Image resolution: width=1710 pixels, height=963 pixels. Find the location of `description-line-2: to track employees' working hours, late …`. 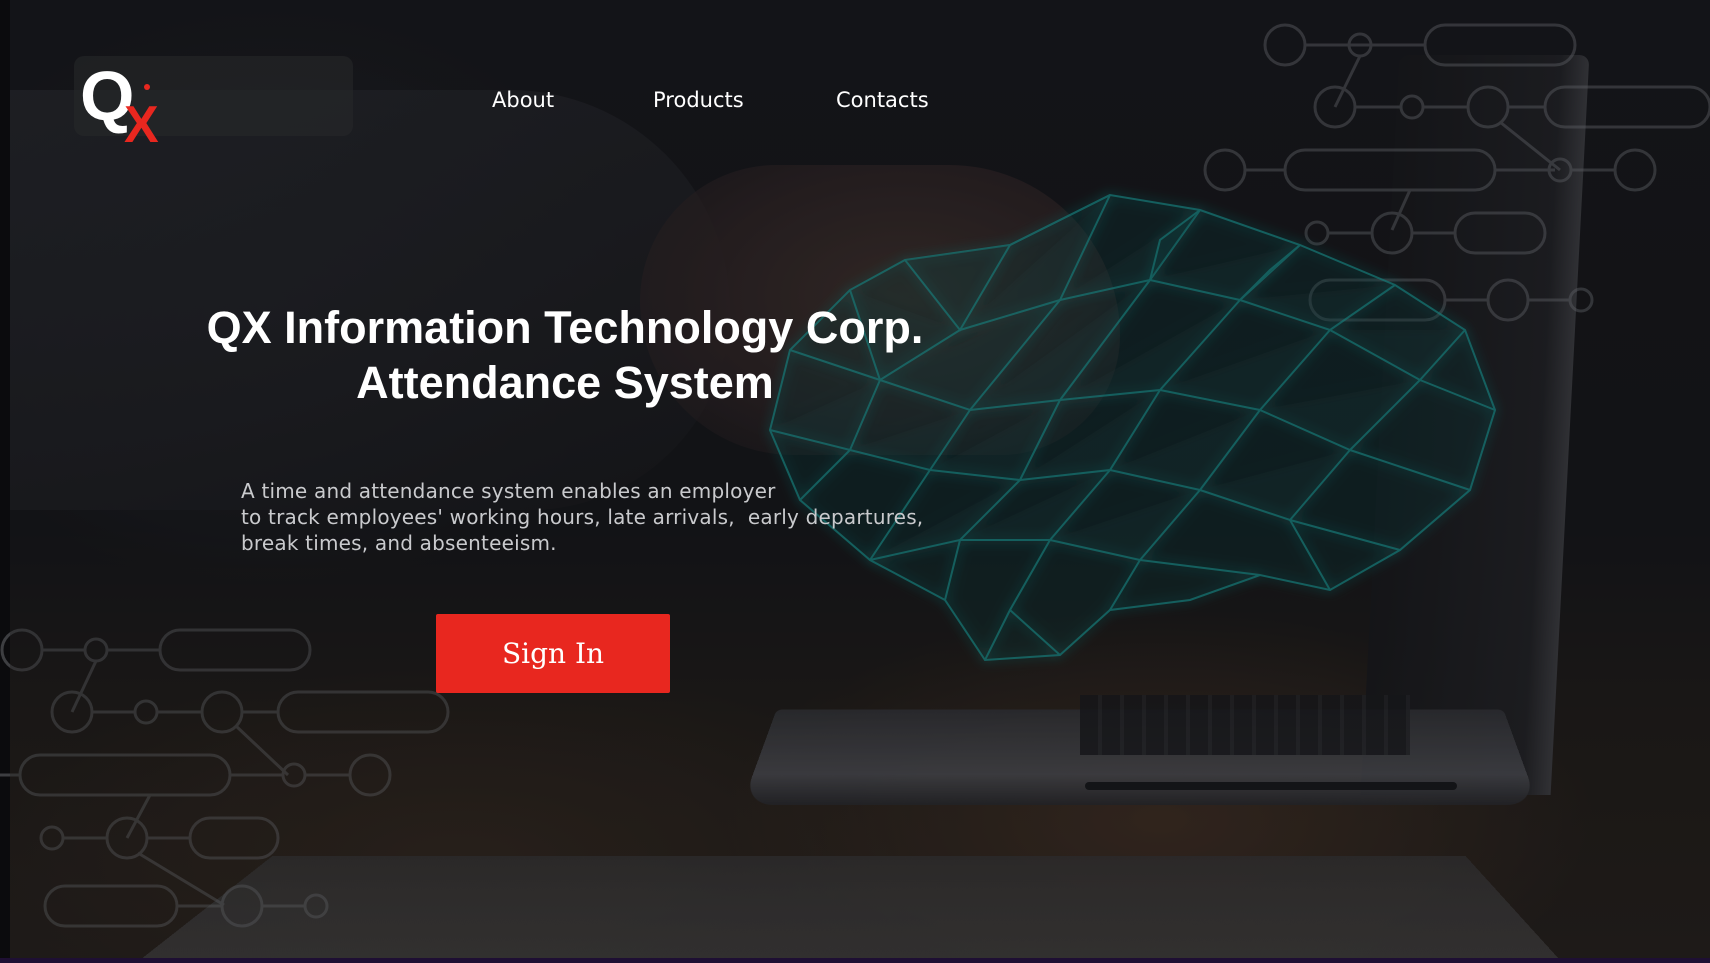

description-line-2: to track employees' working hours, late … is located at coordinates (582, 517).